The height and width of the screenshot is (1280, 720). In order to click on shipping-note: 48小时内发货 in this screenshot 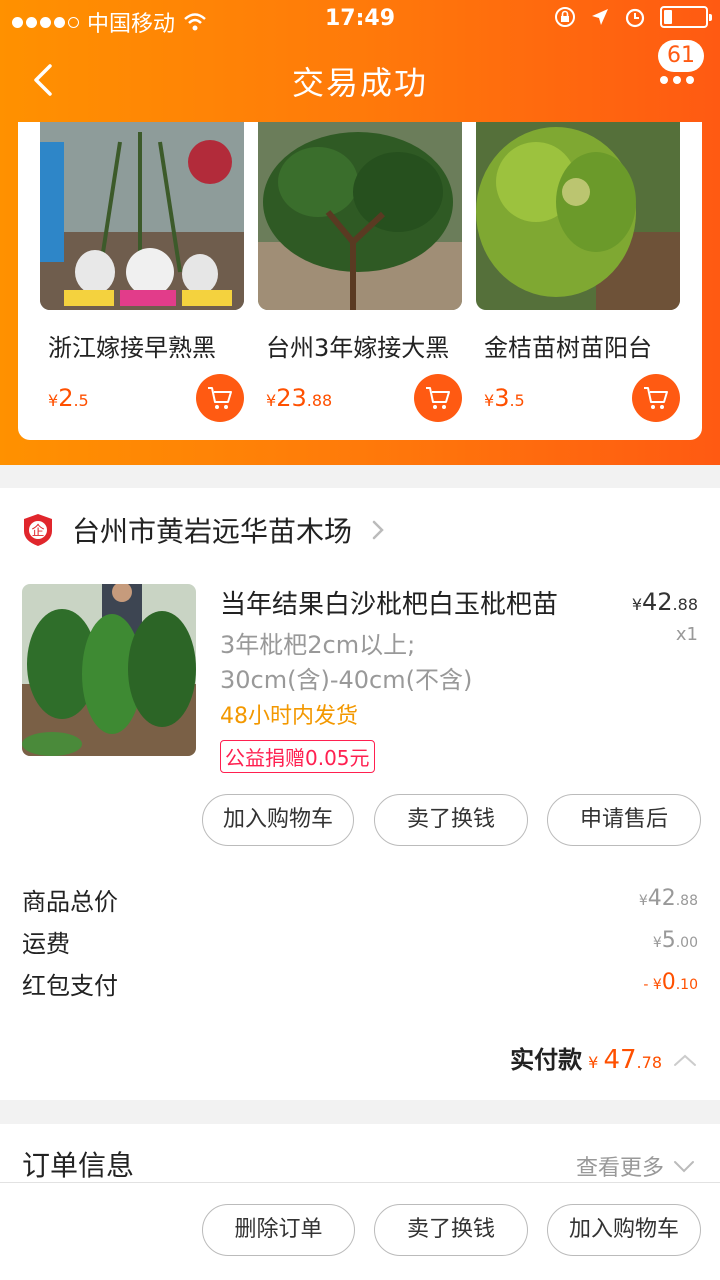, I will do `click(289, 716)`.